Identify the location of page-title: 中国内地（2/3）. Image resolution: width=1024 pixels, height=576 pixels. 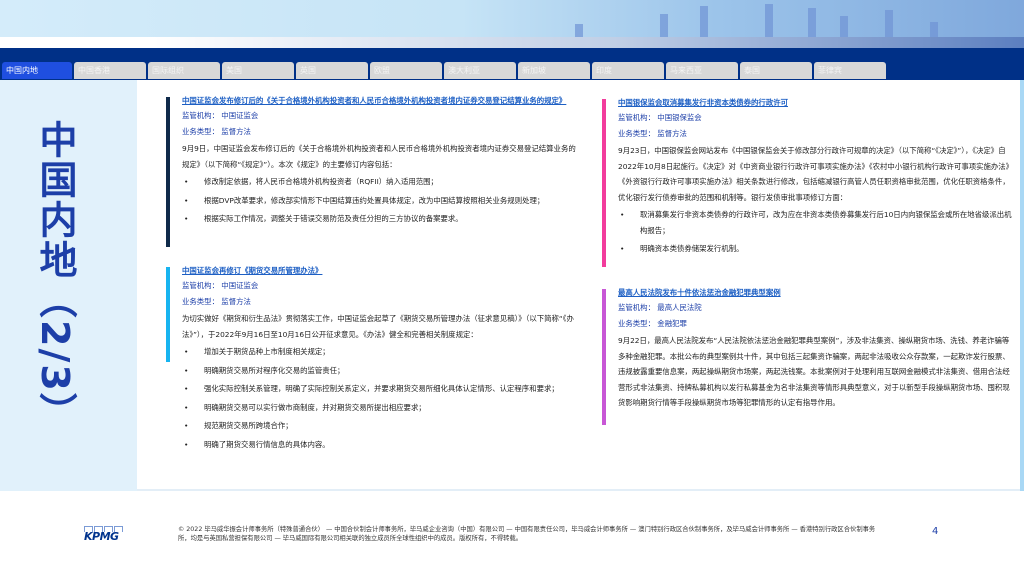
(55, 276).